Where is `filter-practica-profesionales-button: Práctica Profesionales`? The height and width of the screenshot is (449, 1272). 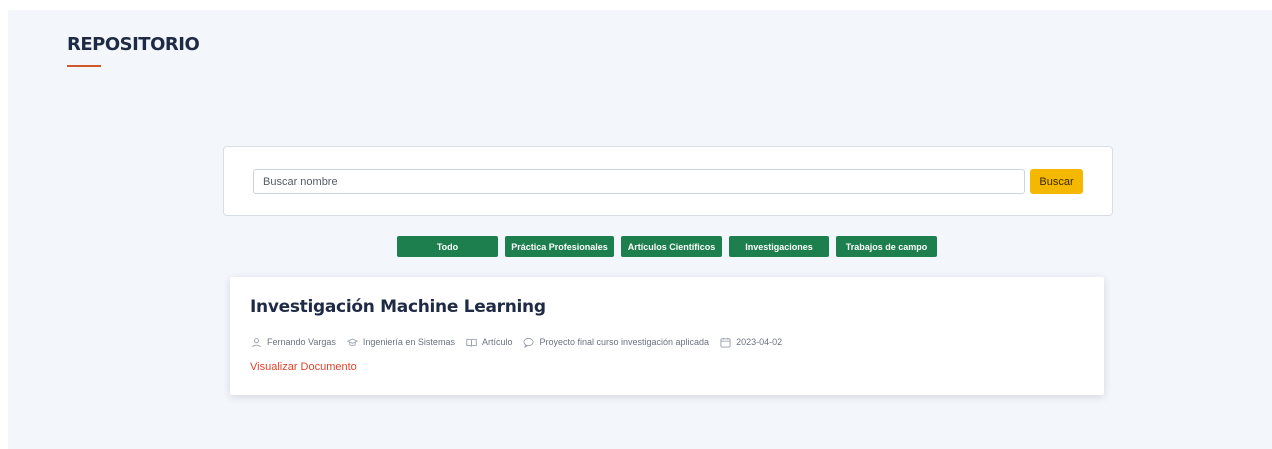 filter-practica-profesionales-button: Práctica Profesionales is located at coordinates (559, 246).